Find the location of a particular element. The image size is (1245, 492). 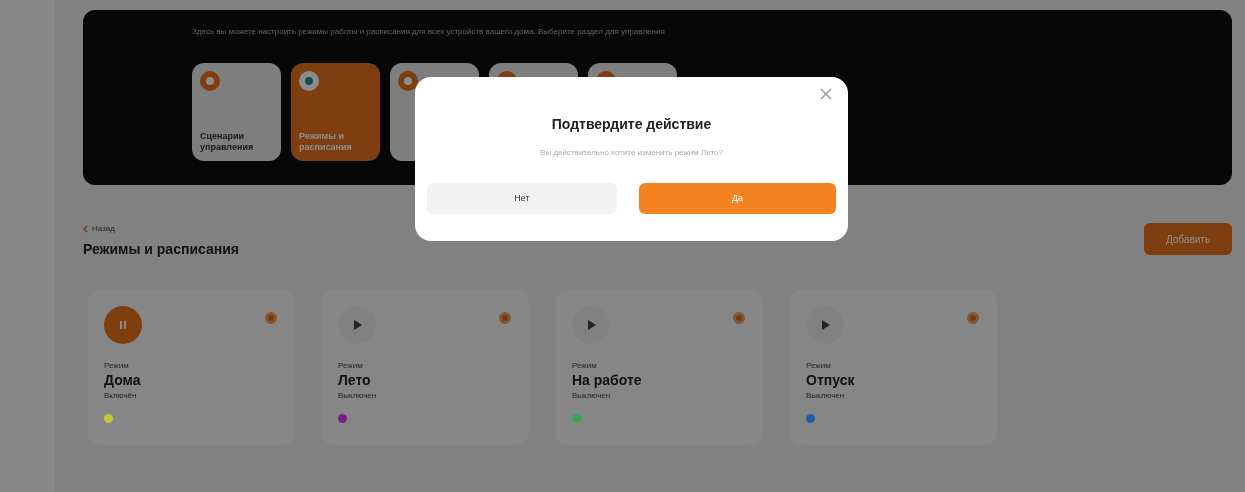

mode-card: Режим Отпуск Выключен is located at coordinates (893, 367).